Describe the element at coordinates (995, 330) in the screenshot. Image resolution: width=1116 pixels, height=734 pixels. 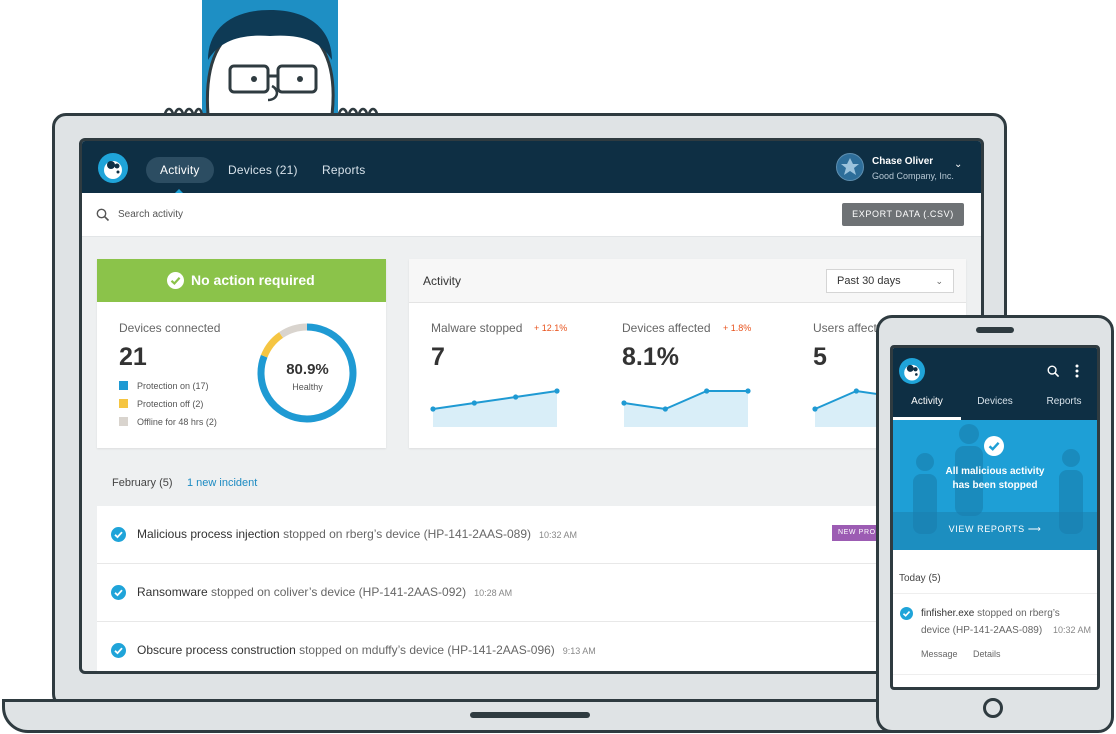
I see `phone-speaker` at that location.